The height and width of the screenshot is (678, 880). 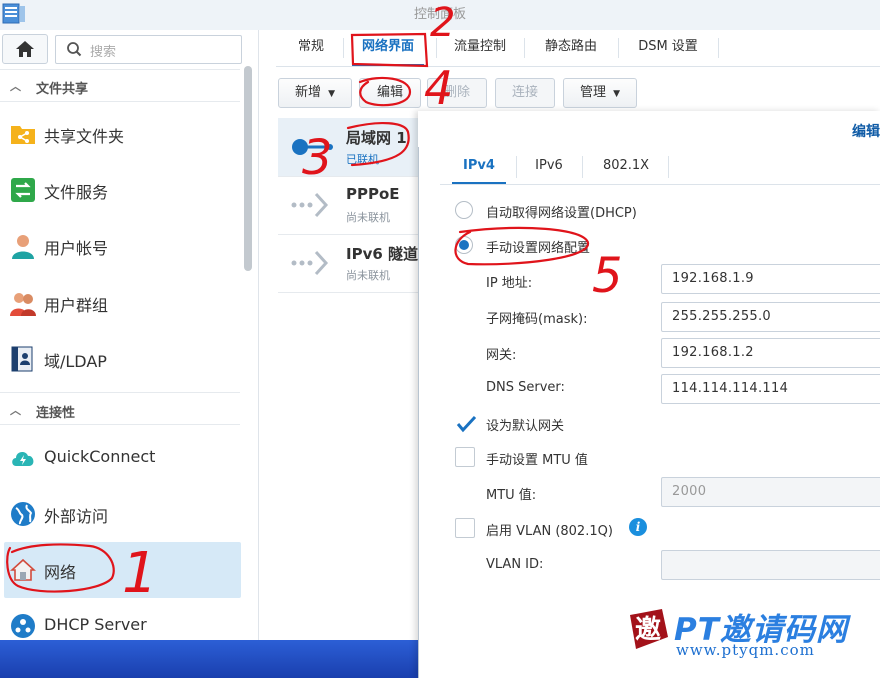 What do you see at coordinates (23, 514) in the screenshot?
I see `globe-icon` at bounding box center [23, 514].